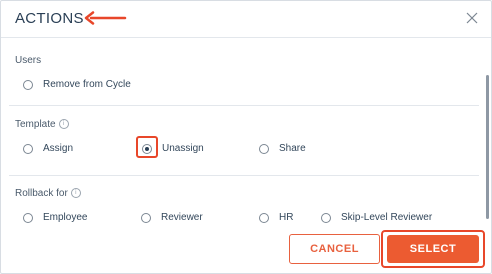  I want to click on radio-label: Unassign, so click(183, 148).